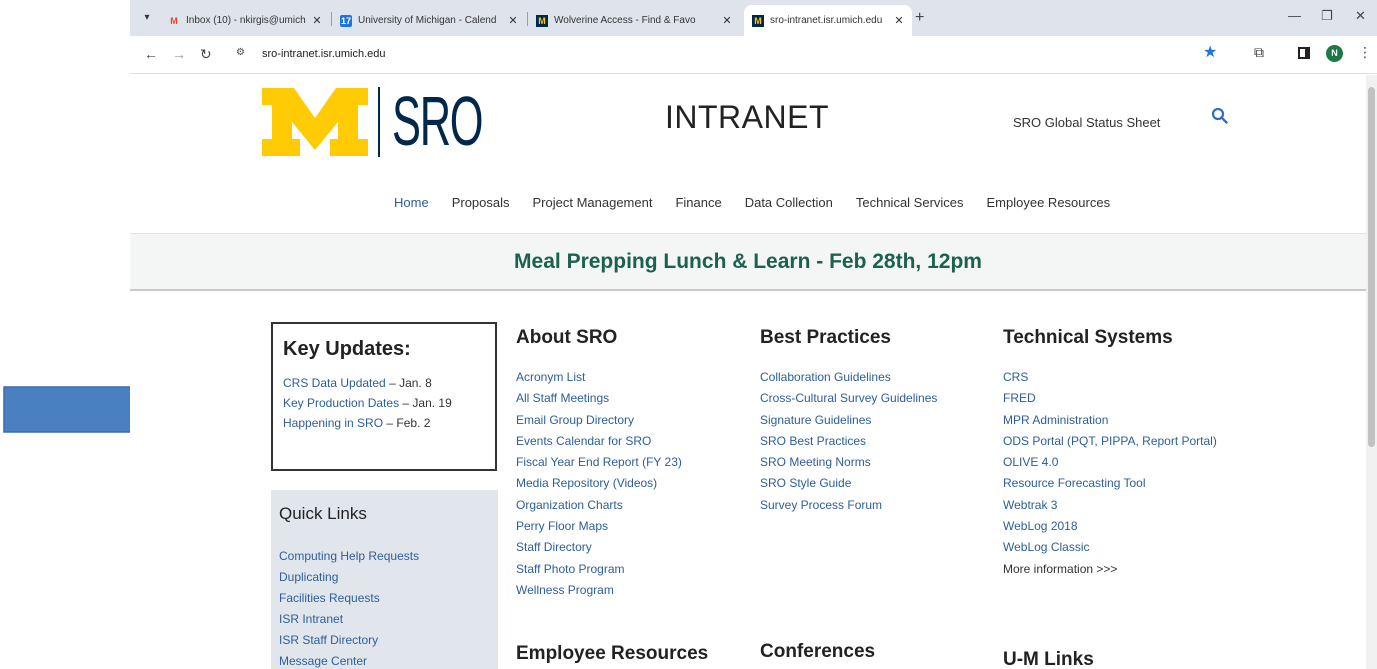  Describe the element at coordinates (1048, 659) in the screenshot. I see `um-links-heading: U-M Links` at that location.